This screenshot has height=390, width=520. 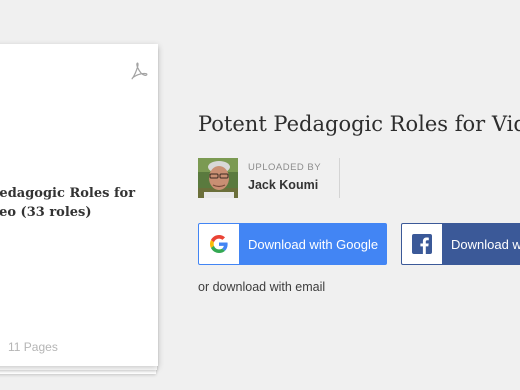 I want to click on avatar, so click(x=218, y=178).